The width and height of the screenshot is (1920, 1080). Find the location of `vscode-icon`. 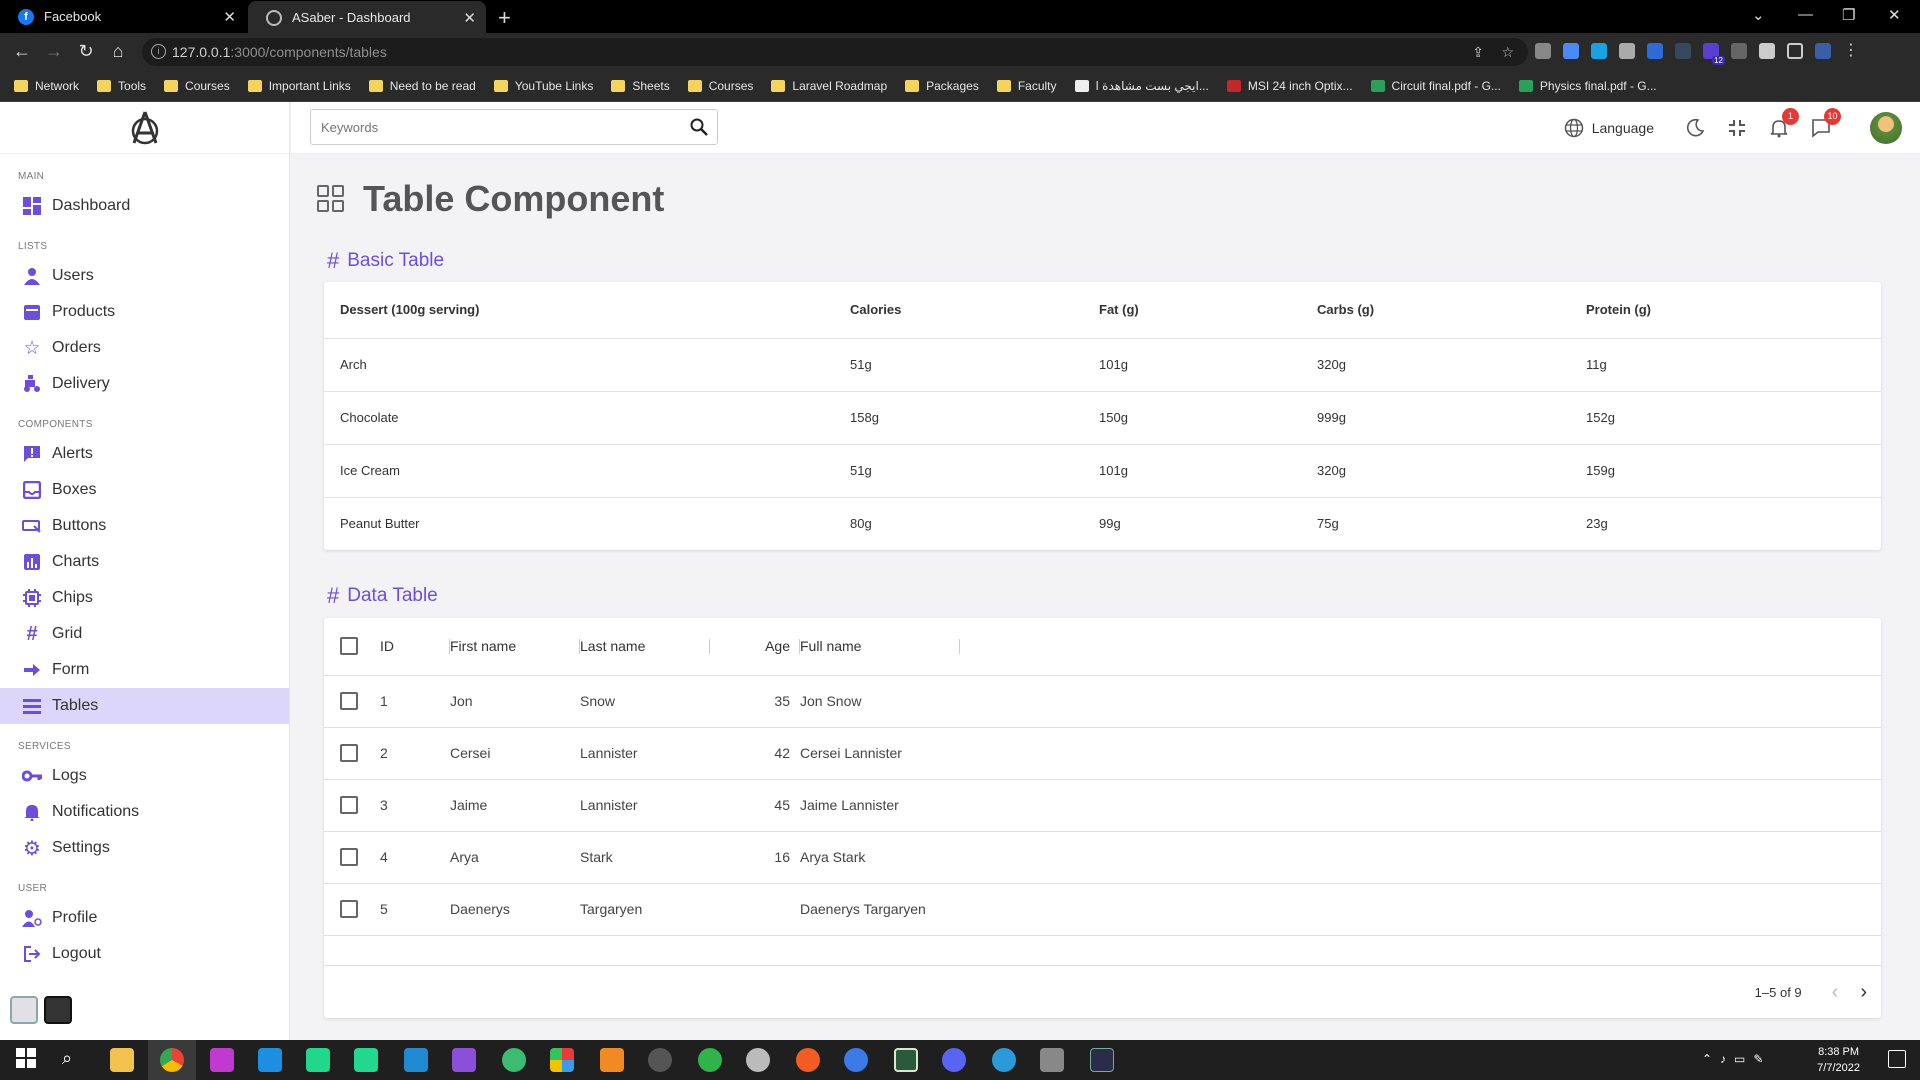

vscode-icon is located at coordinates (416, 1060).